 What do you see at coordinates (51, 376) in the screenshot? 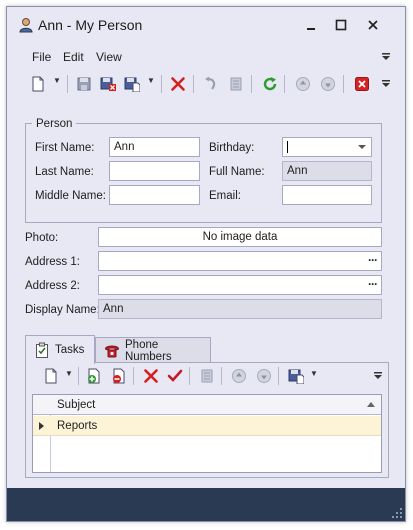
I see `new-task-icon` at bounding box center [51, 376].